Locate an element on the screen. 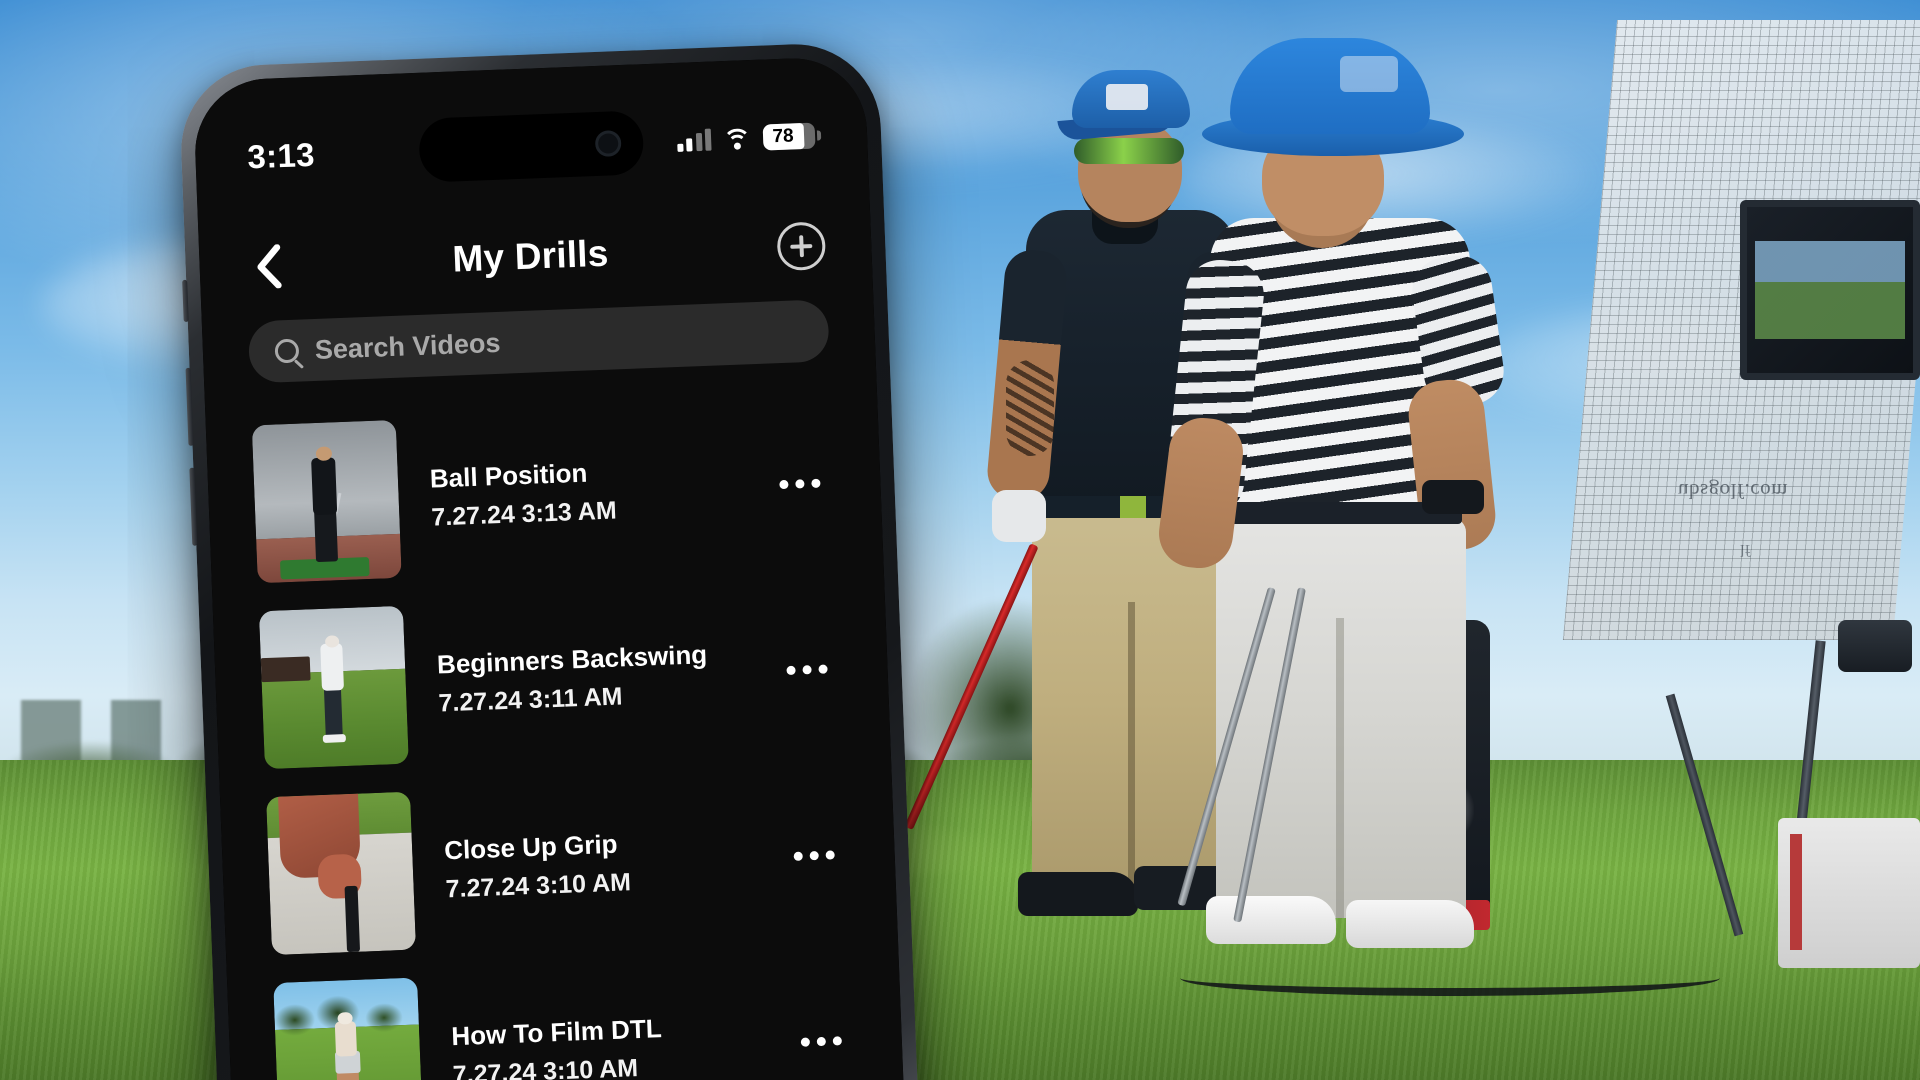 This screenshot has width=1920, height=1080. battery-icon: 78 is located at coordinates (792, 136).